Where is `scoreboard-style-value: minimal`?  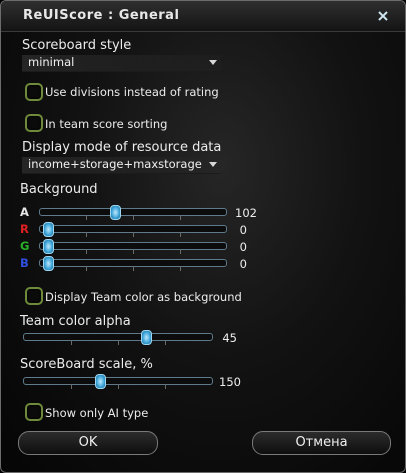
scoreboard-style-value: minimal is located at coordinates (51, 62).